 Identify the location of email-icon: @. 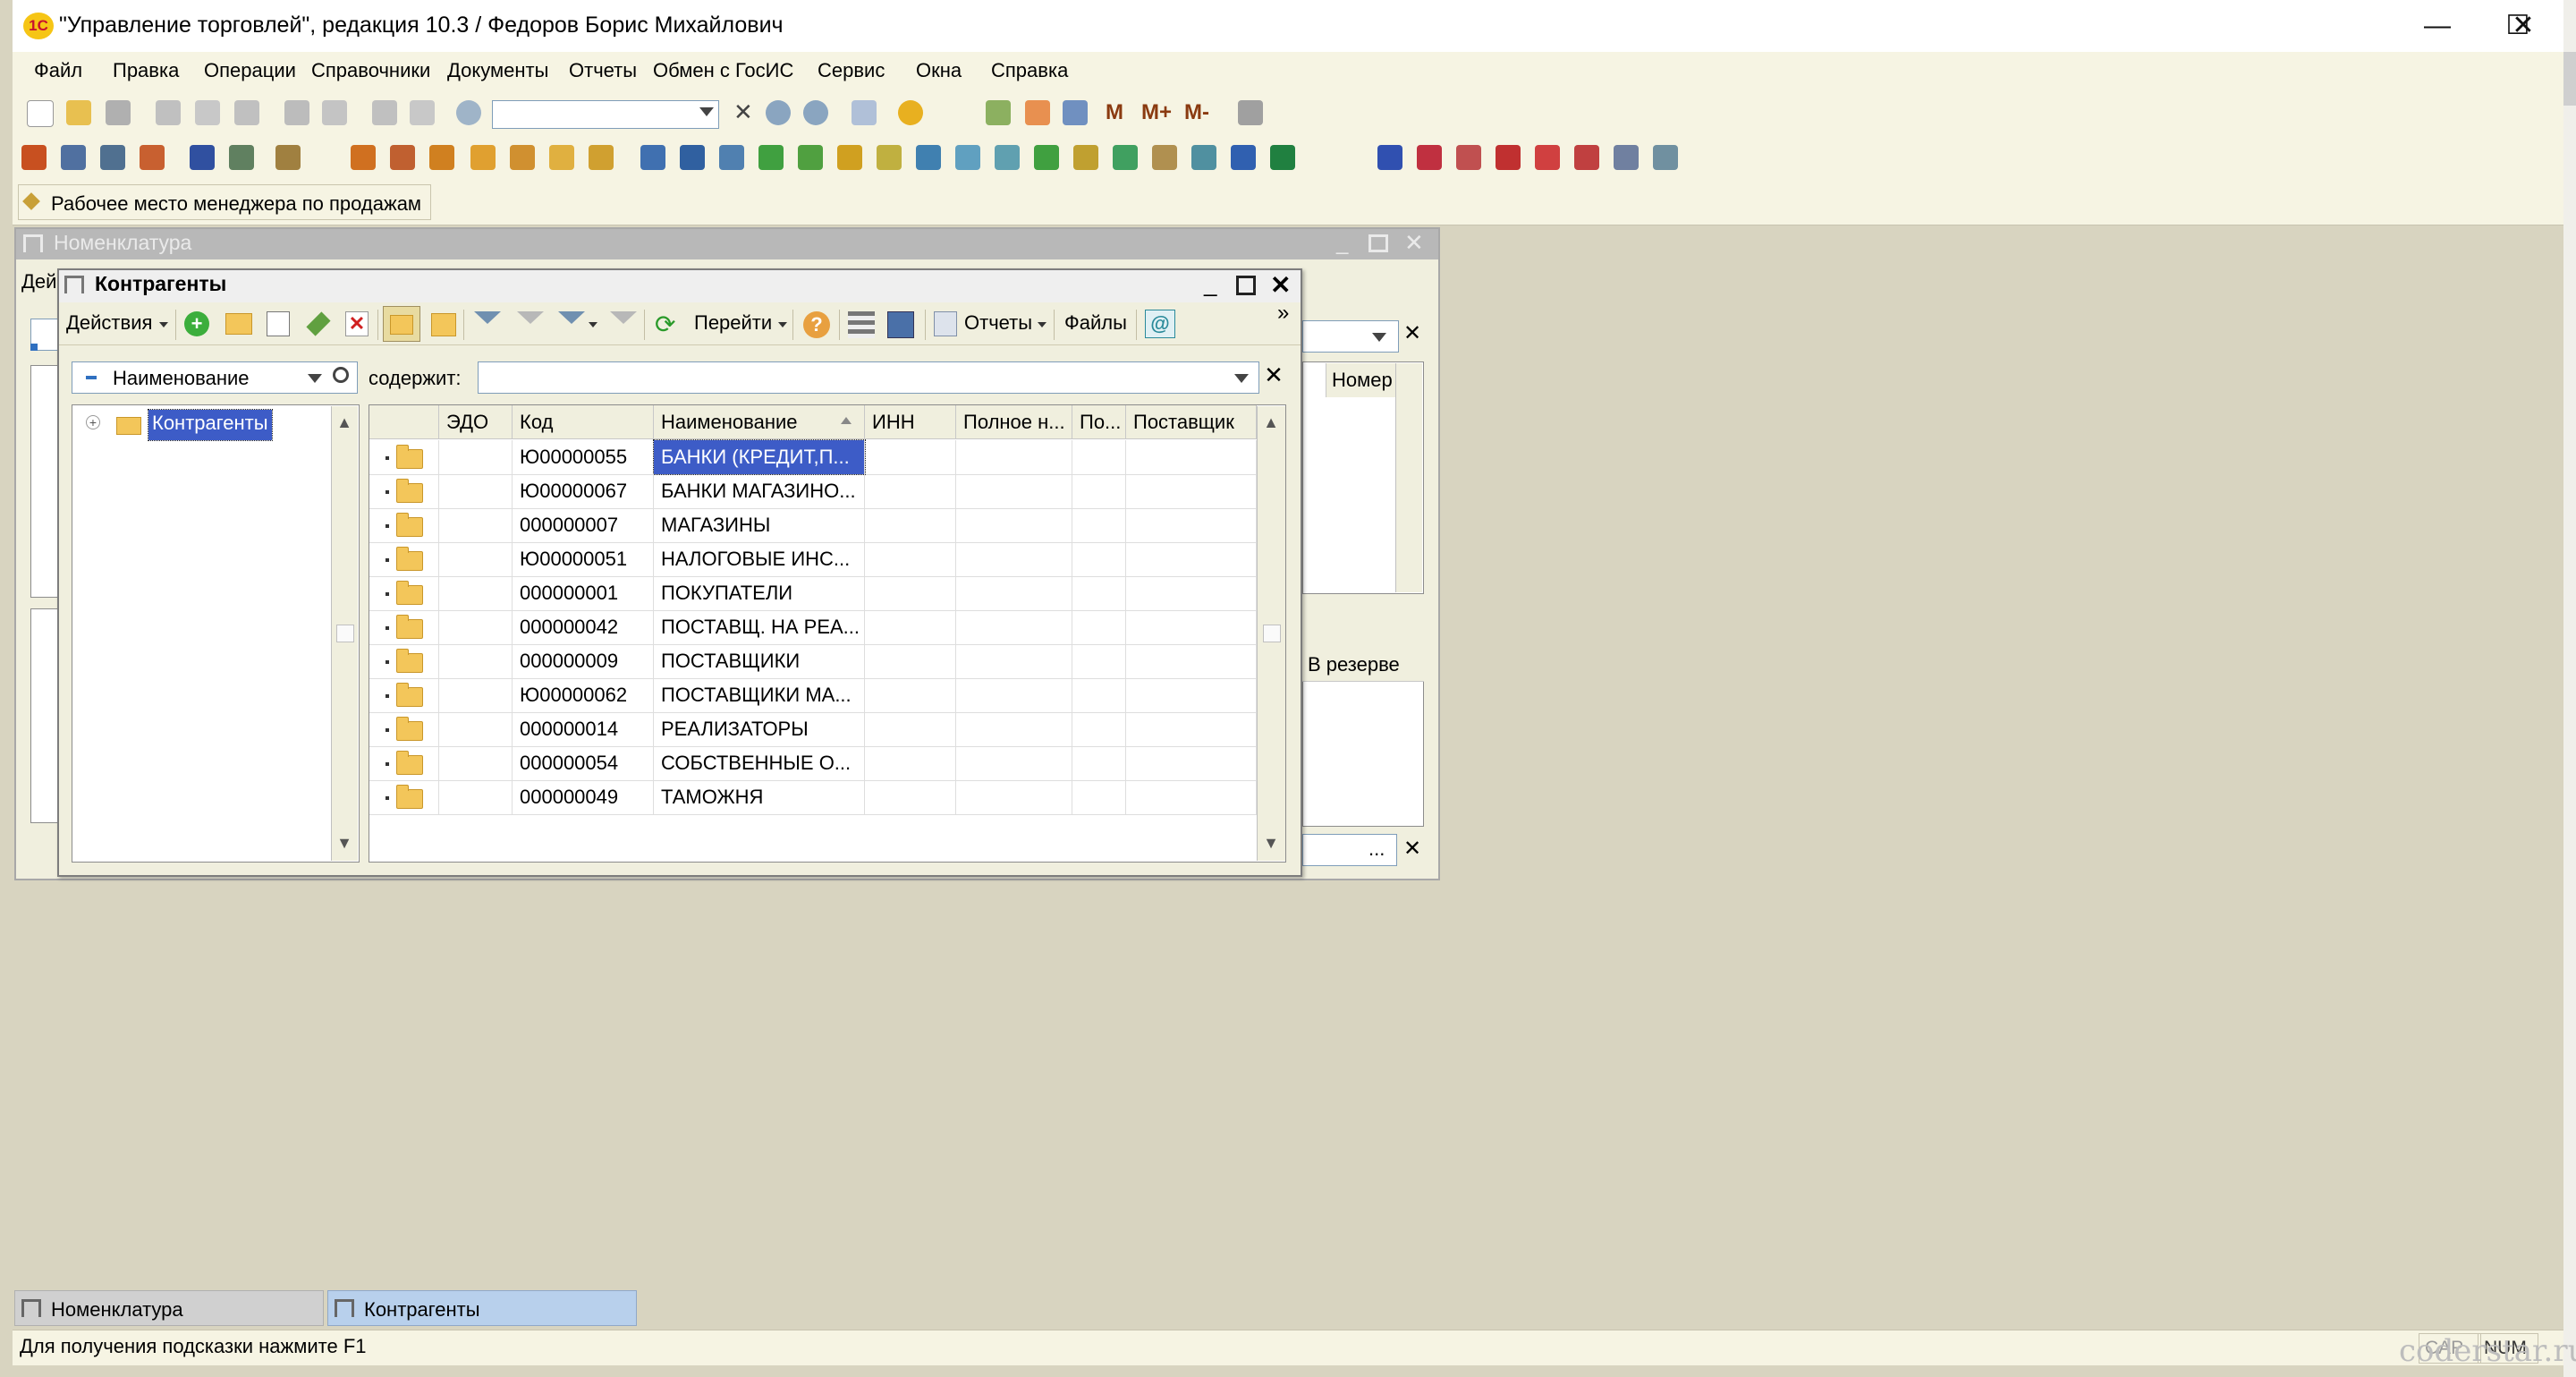
(1160, 324).